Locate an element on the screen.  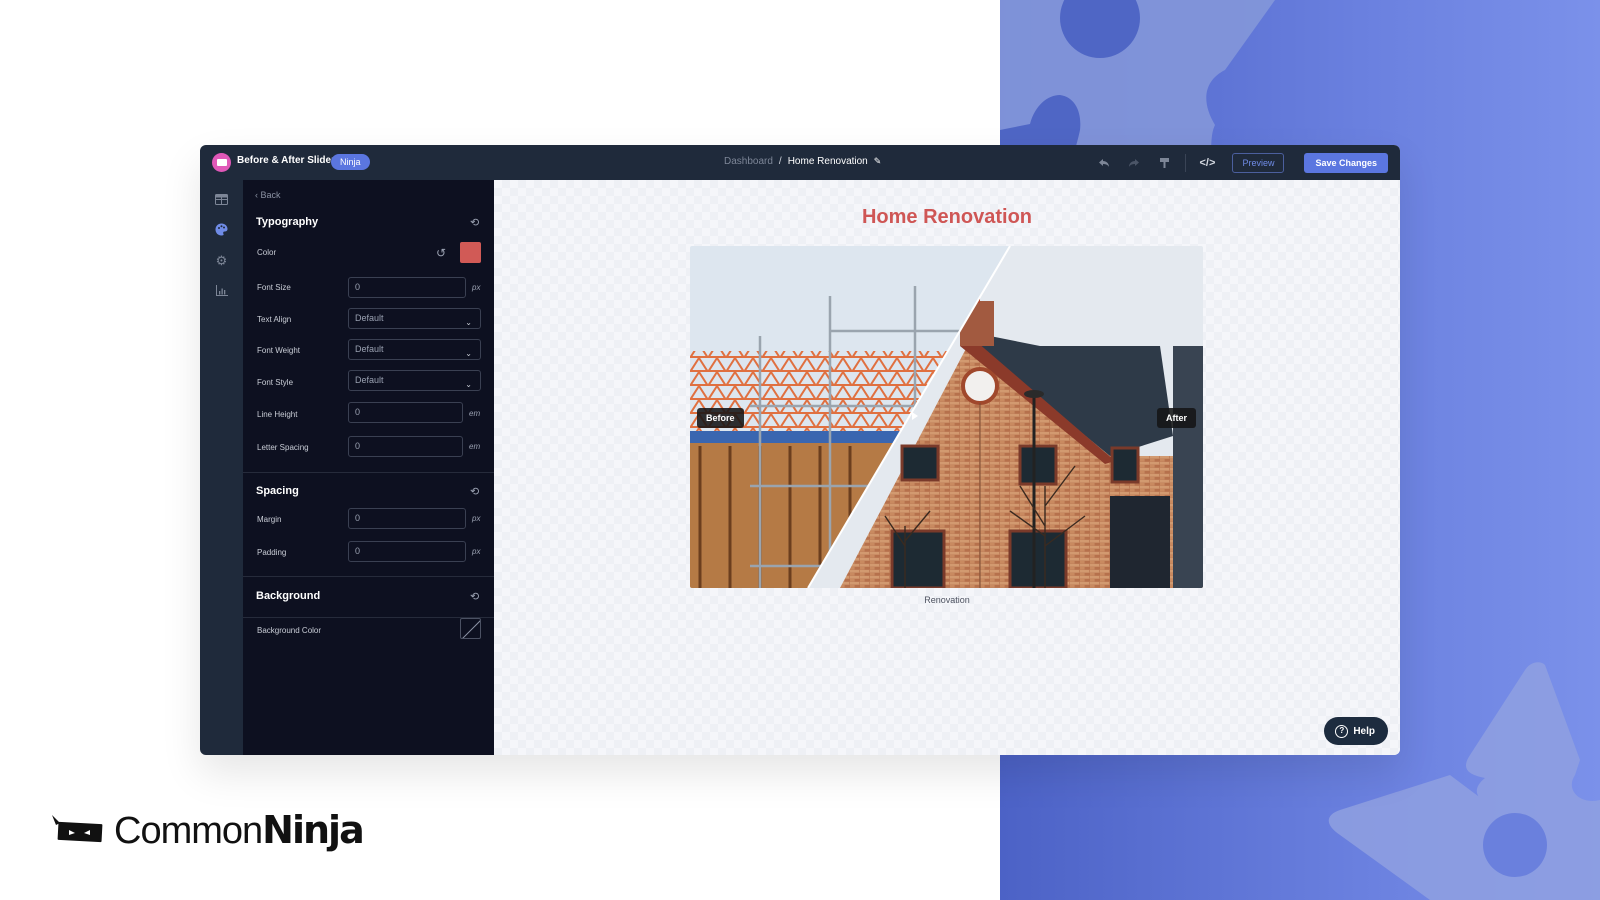
font-size-input: 0 is located at coordinates (407, 287).